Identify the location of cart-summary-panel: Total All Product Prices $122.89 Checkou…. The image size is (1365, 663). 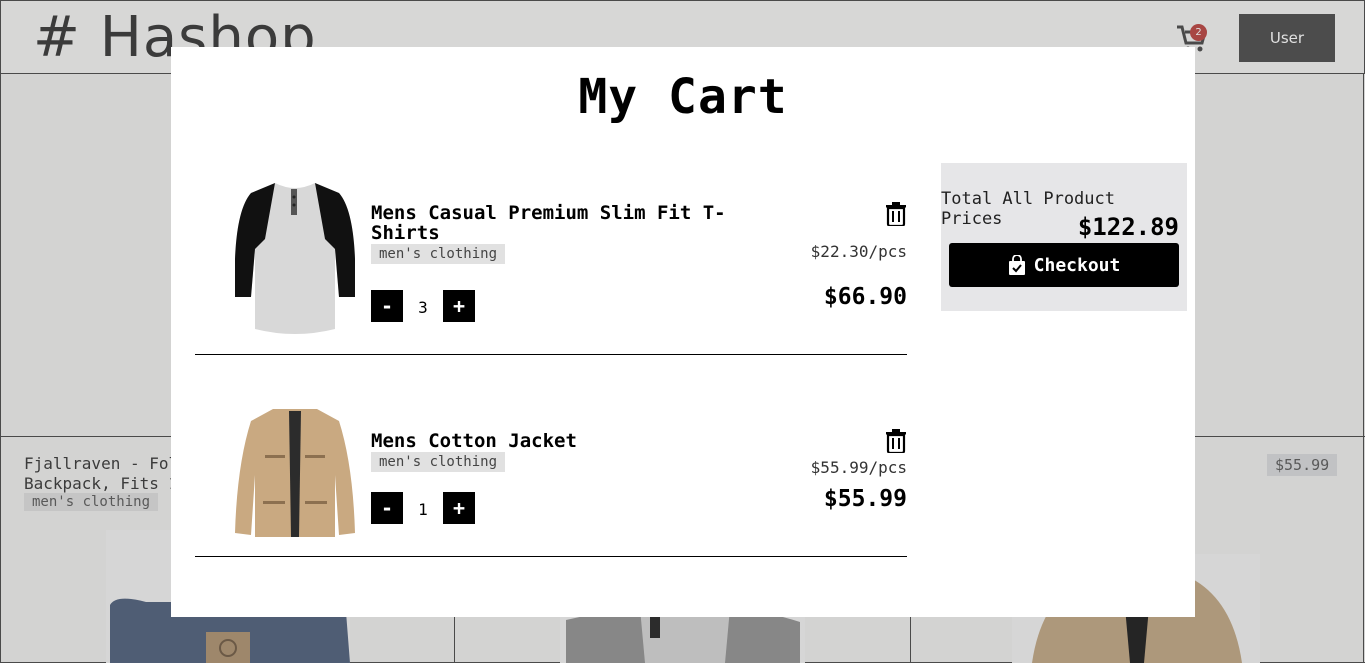
(1064, 237).